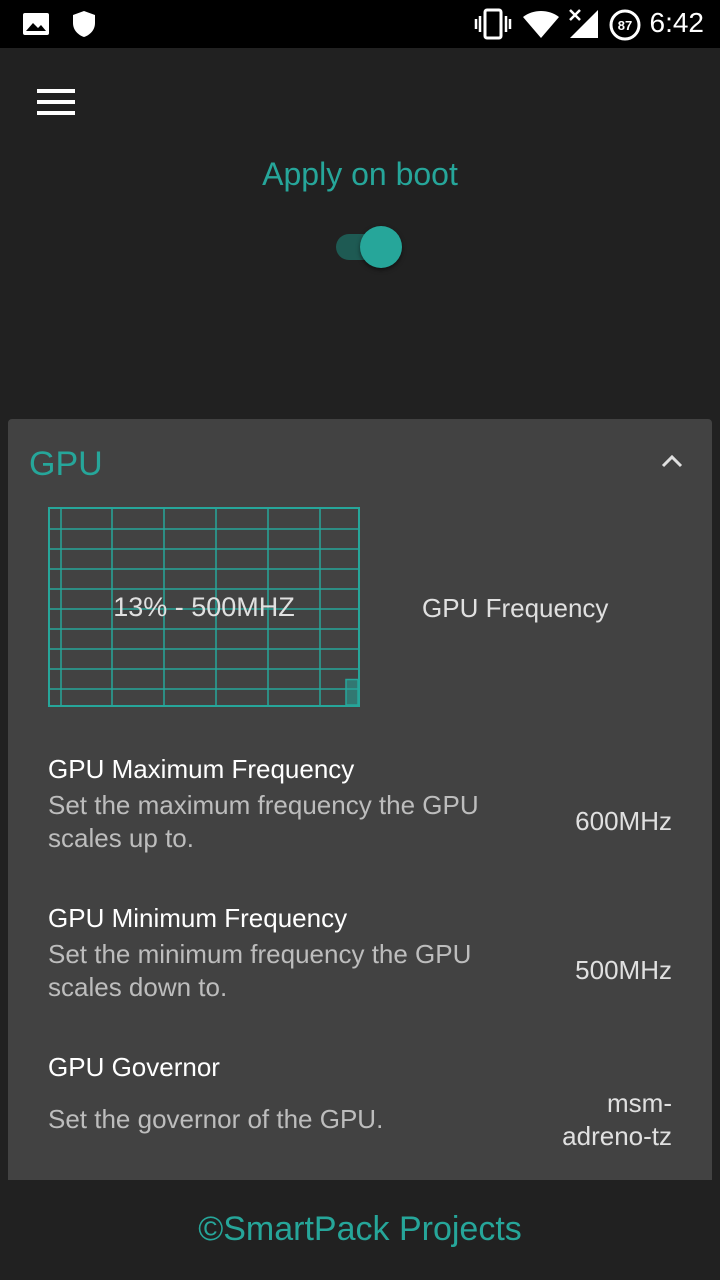  What do you see at coordinates (360, 174) in the screenshot?
I see `apply-on-boot-label: Apply on boot` at bounding box center [360, 174].